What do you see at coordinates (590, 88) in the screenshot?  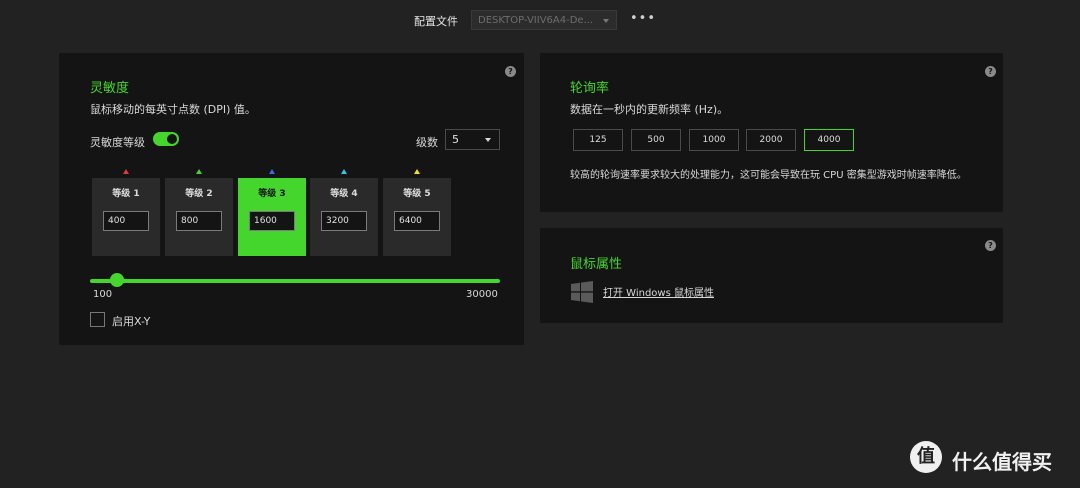 I see `polling-title: 轮询率` at bounding box center [590, 88].